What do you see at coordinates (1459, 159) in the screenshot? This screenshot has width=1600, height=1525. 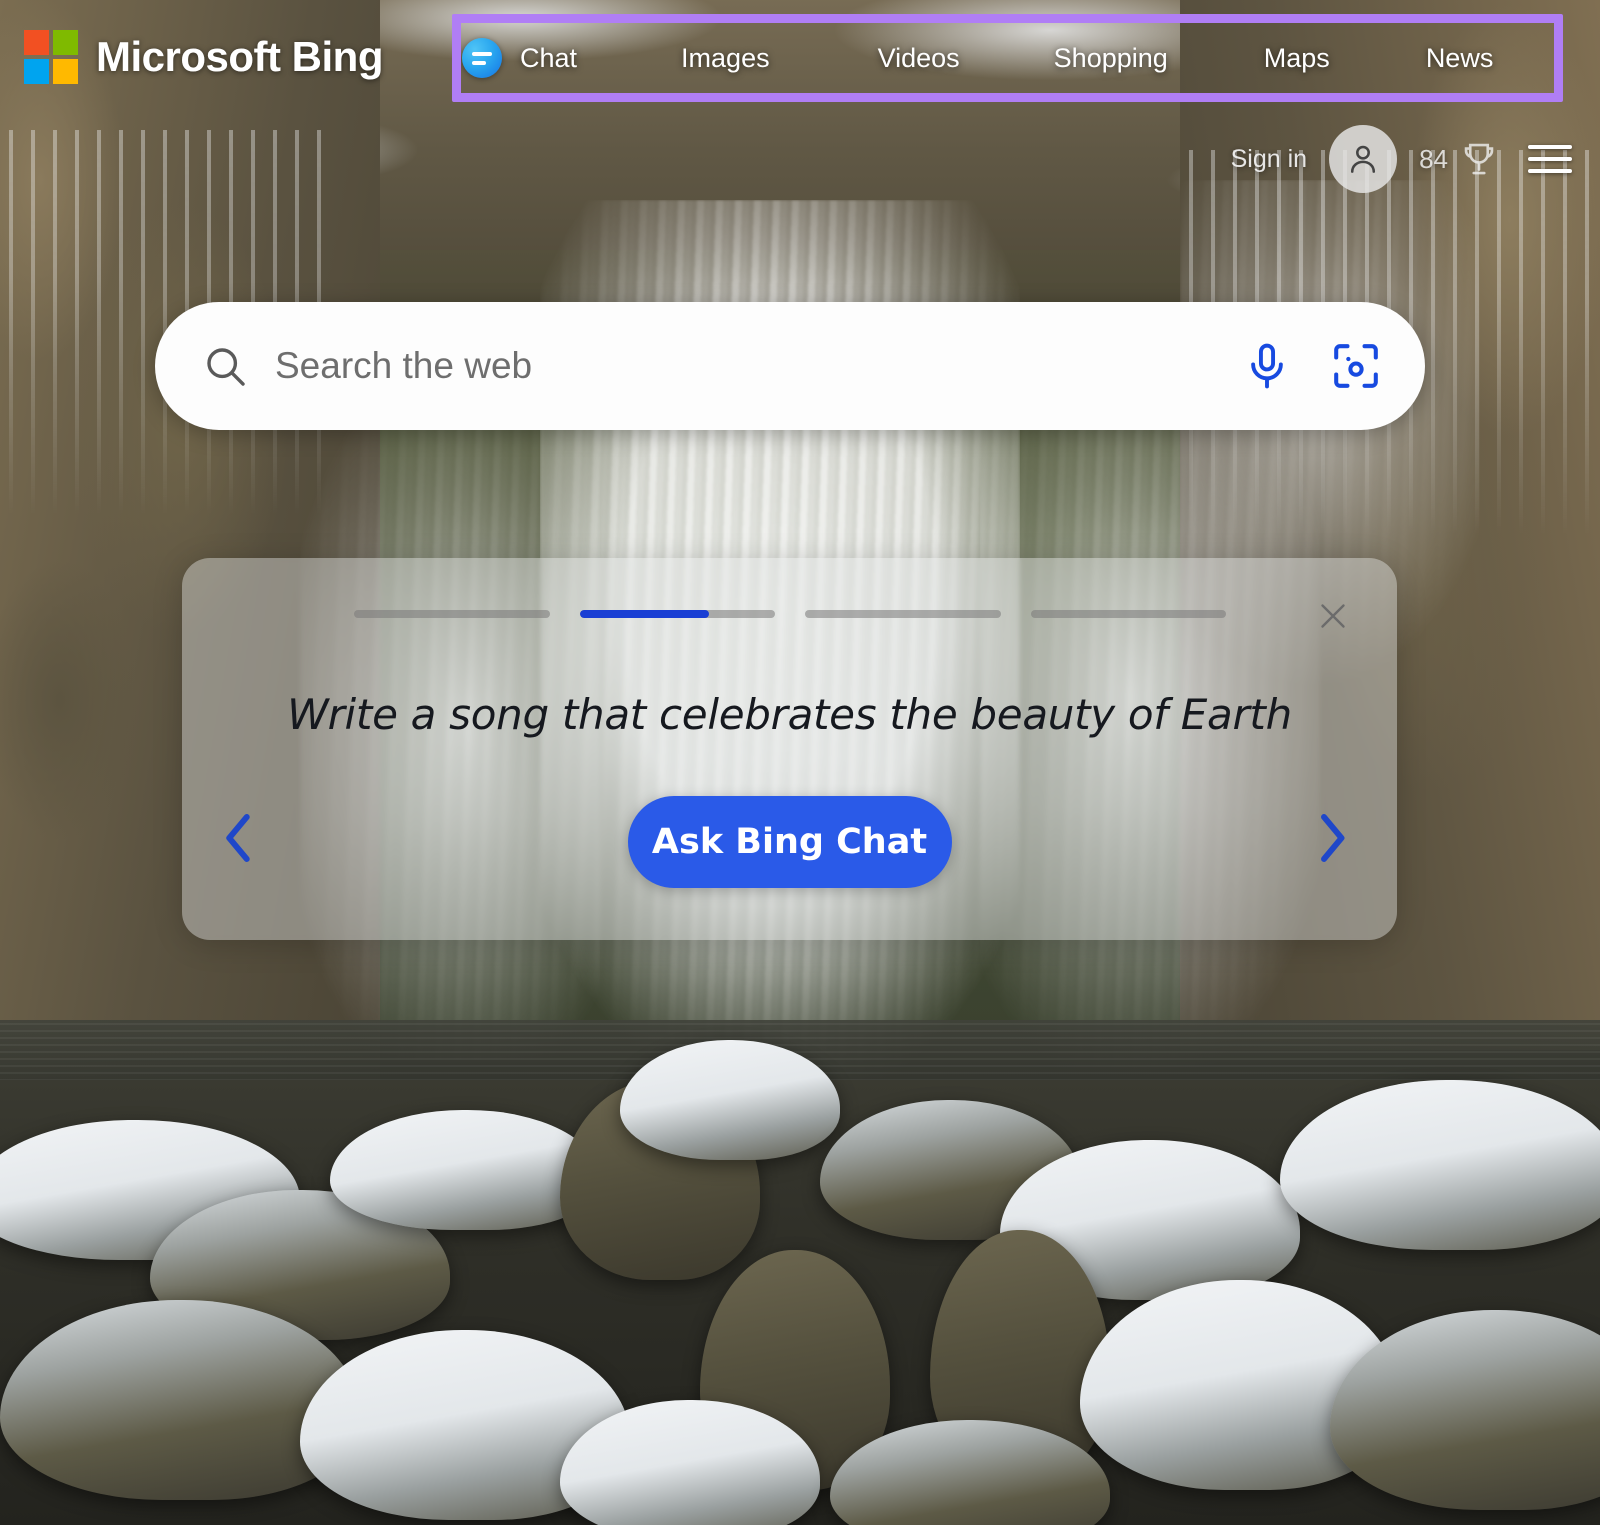 I see `rewards-button: 84` at bounding box center [1459, 159].